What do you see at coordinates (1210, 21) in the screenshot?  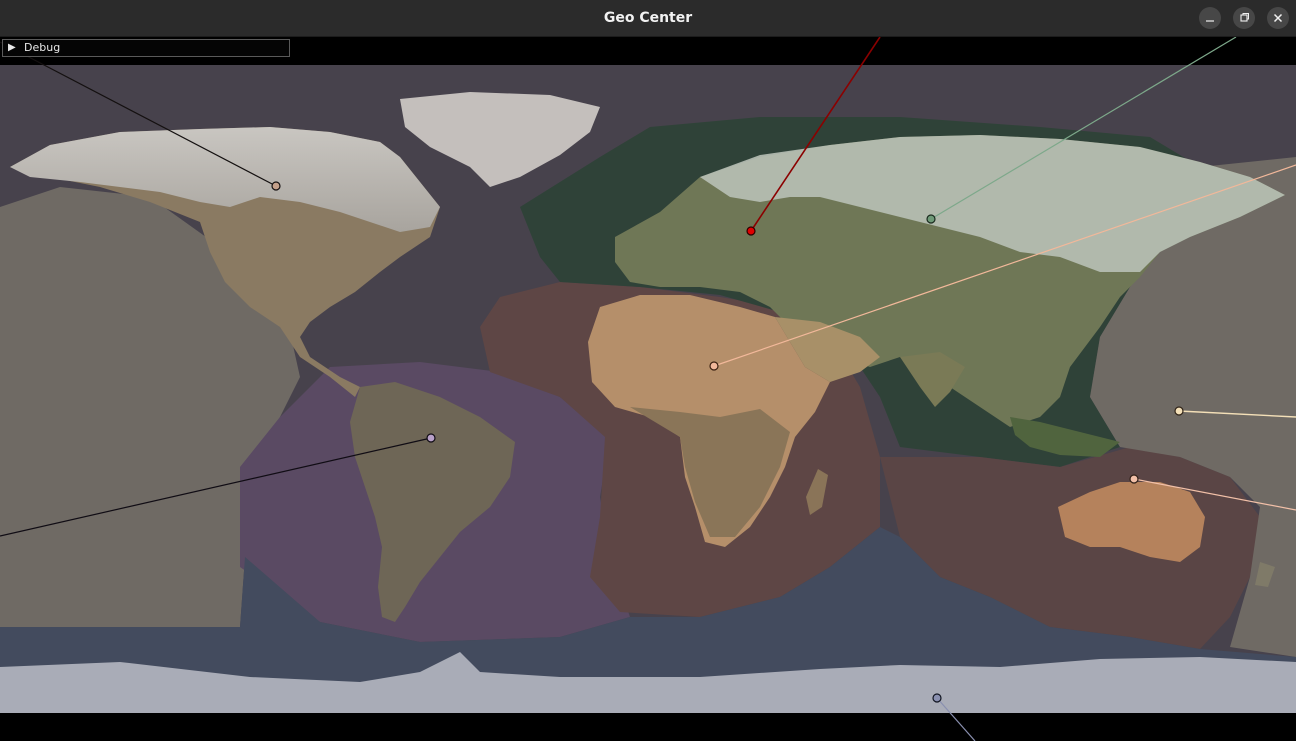 I see `minimize-icon` at bounding box center [1210, 21].